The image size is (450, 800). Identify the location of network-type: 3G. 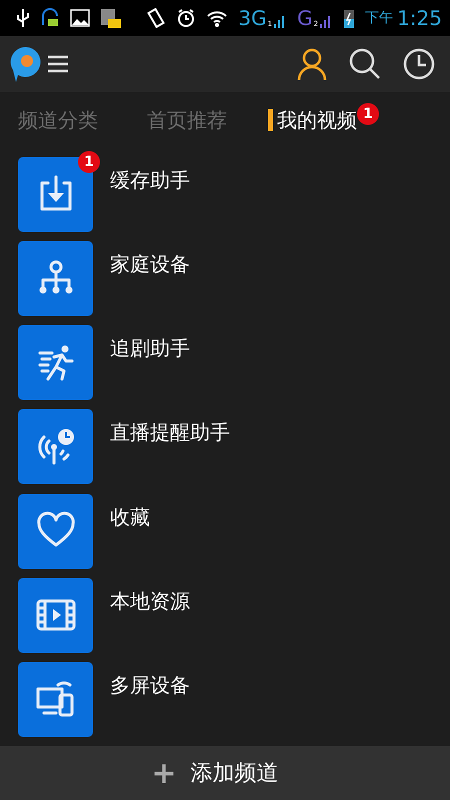
(252, 18).